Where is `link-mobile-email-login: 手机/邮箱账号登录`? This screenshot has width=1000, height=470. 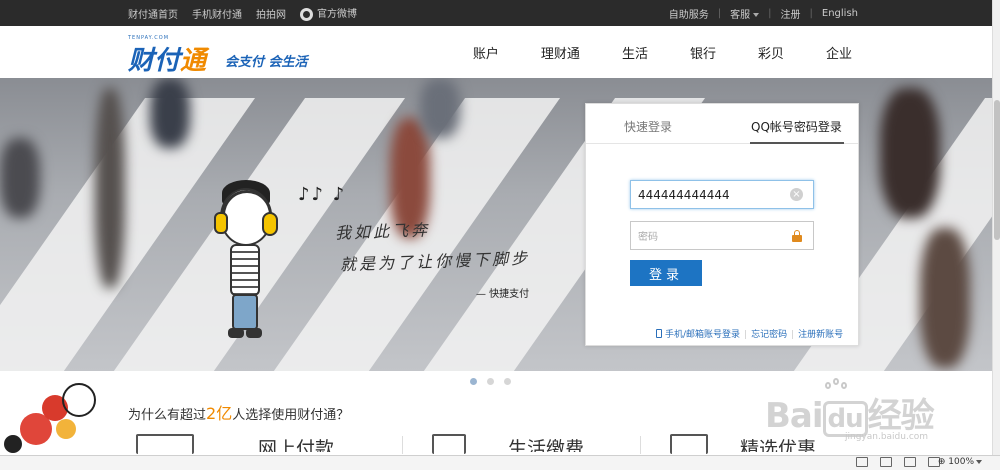
link-mobile-email-login: 手机/邮箱账号登录 is located at coordinates (698, 334).